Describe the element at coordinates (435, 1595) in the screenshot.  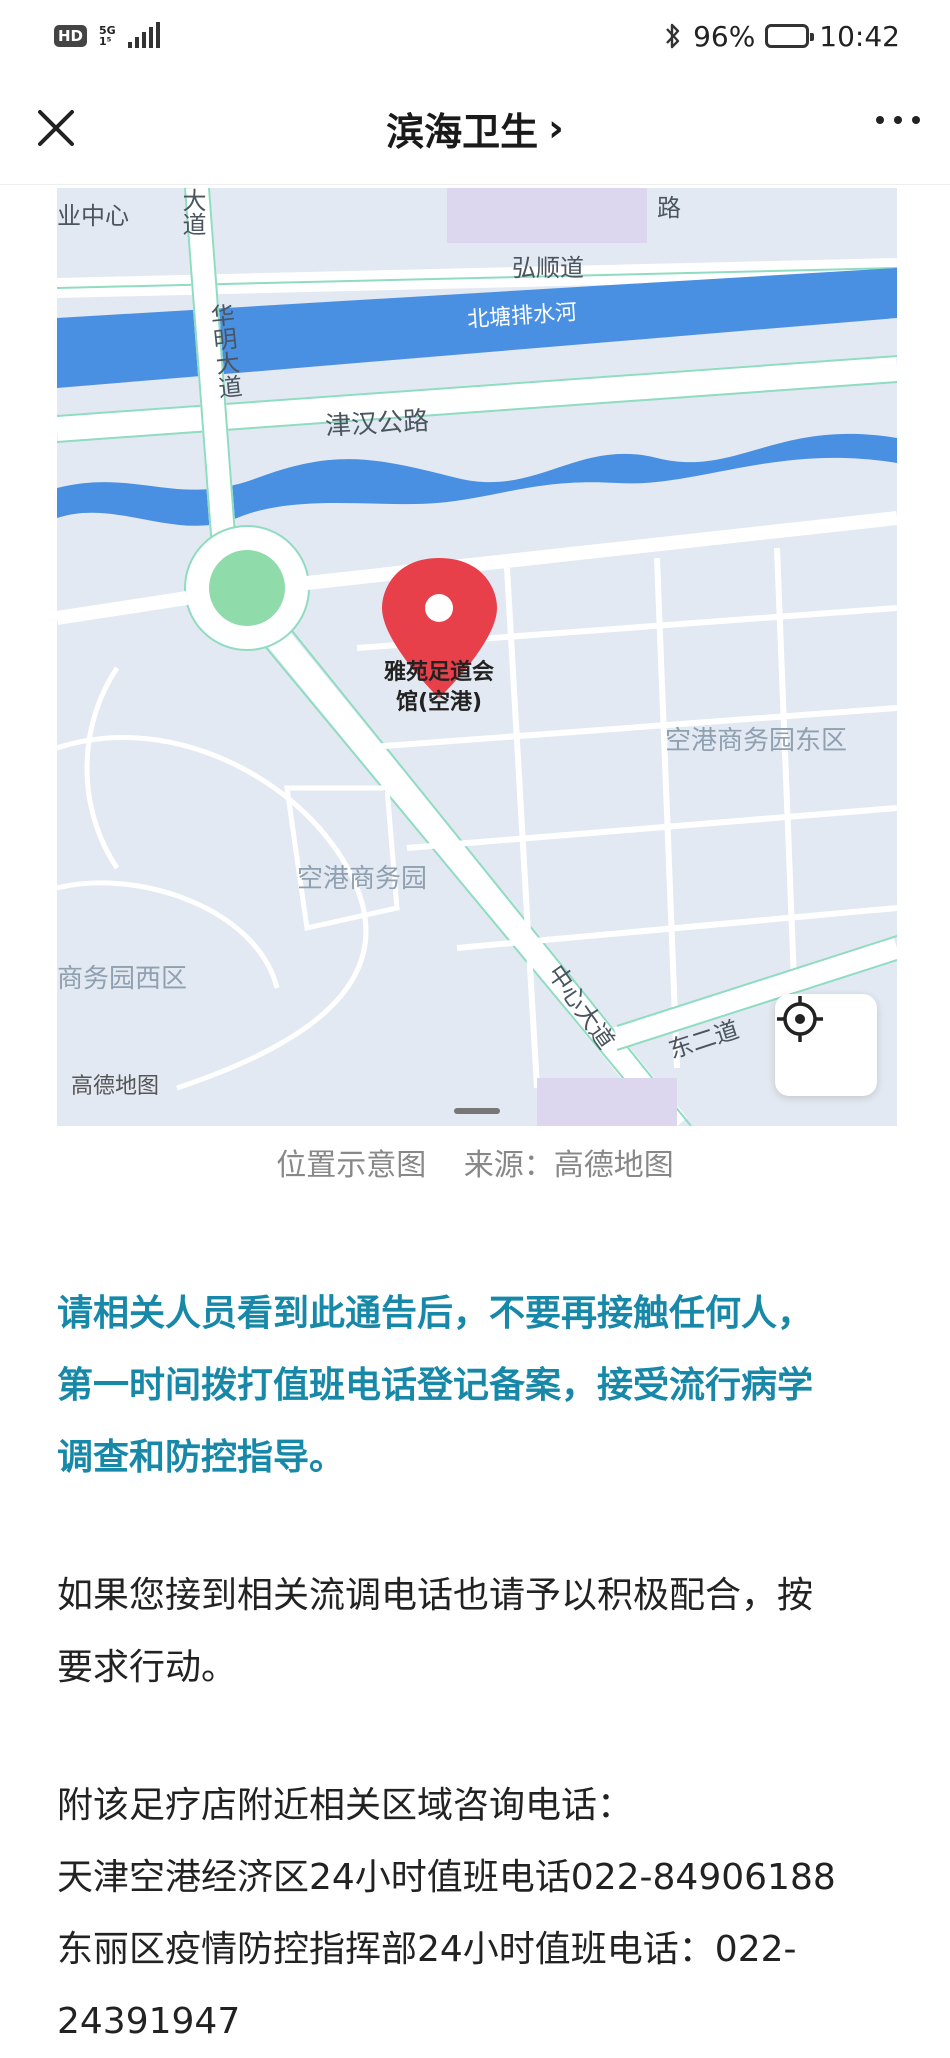
I see `paragraph-line: 如果您接到相关流调电话也请予以积极配合，按` at that location.